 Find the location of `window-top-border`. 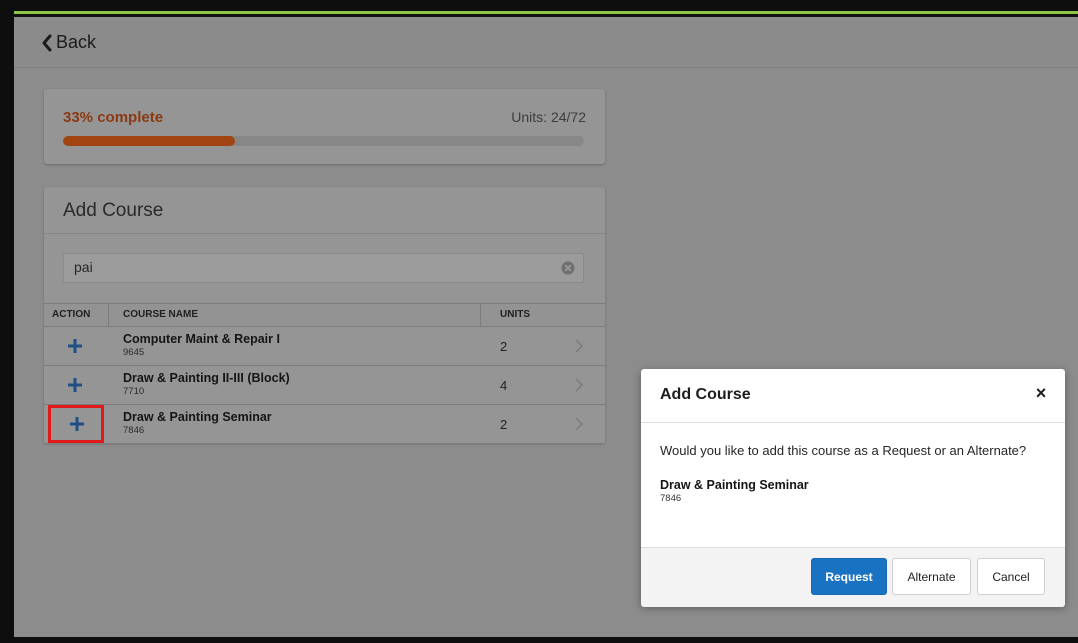

window-top-border is located at coordinates (539, 7).